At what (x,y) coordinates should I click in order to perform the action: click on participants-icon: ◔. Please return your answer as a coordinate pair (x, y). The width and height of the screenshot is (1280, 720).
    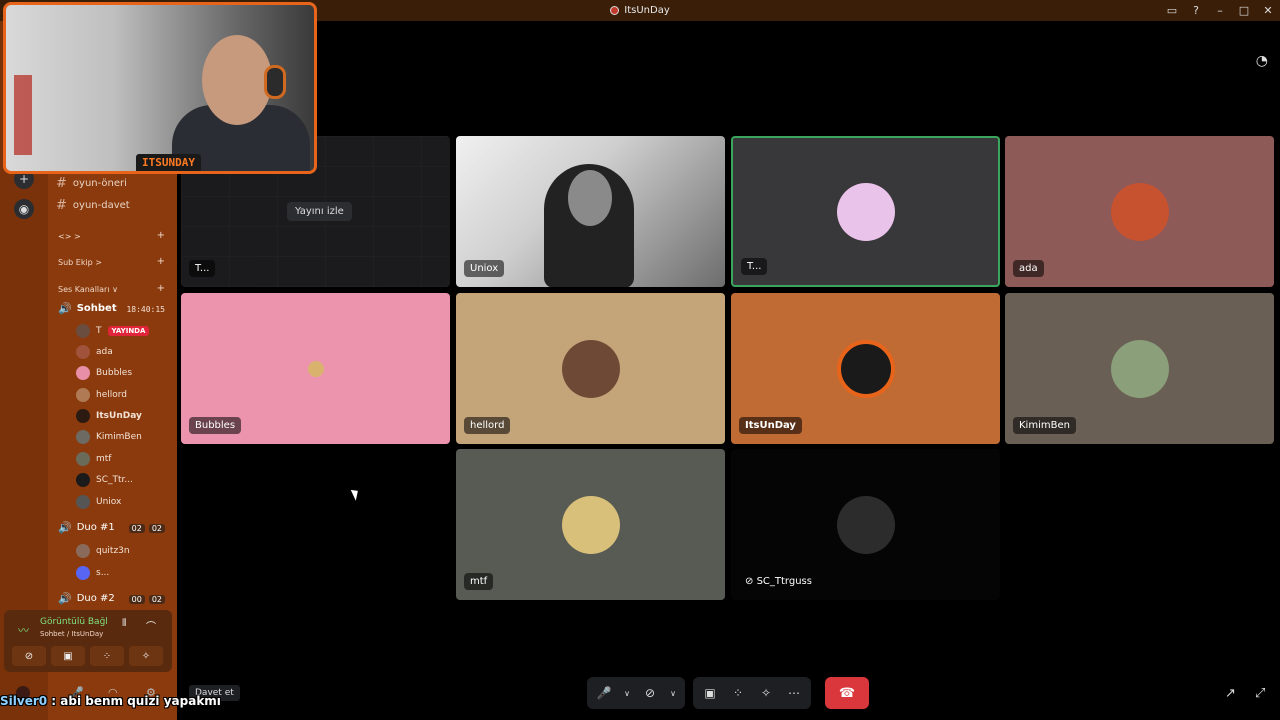
    Looking at the image, I should click on (1262, 61).